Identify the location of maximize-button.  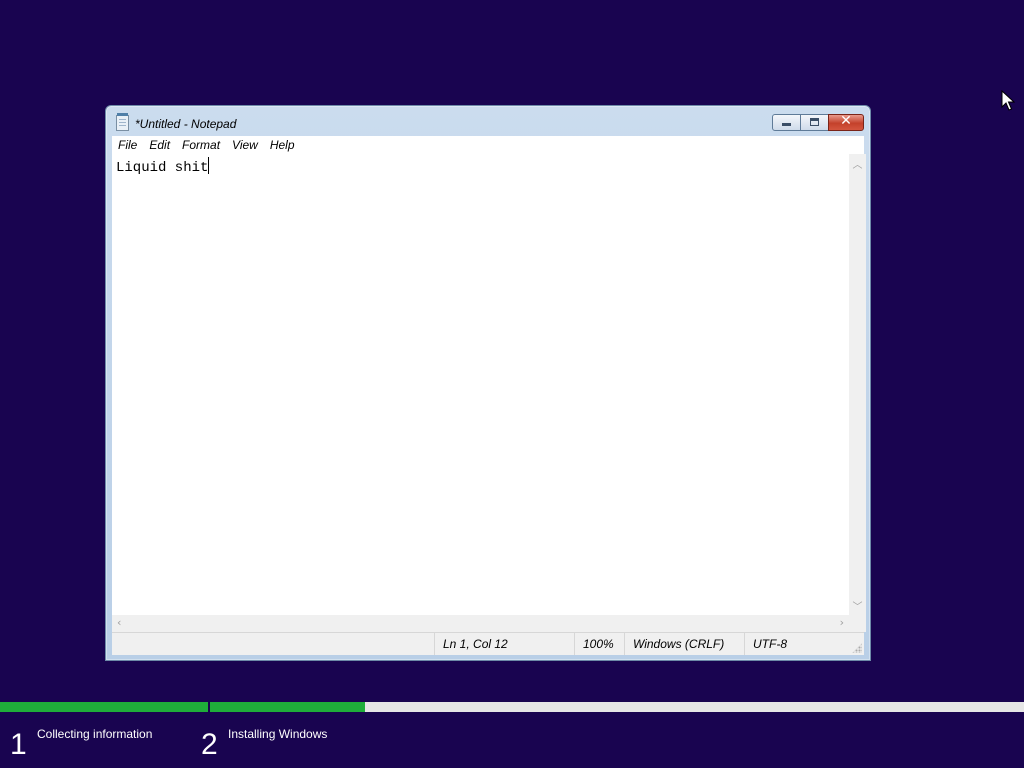
(814, 122).